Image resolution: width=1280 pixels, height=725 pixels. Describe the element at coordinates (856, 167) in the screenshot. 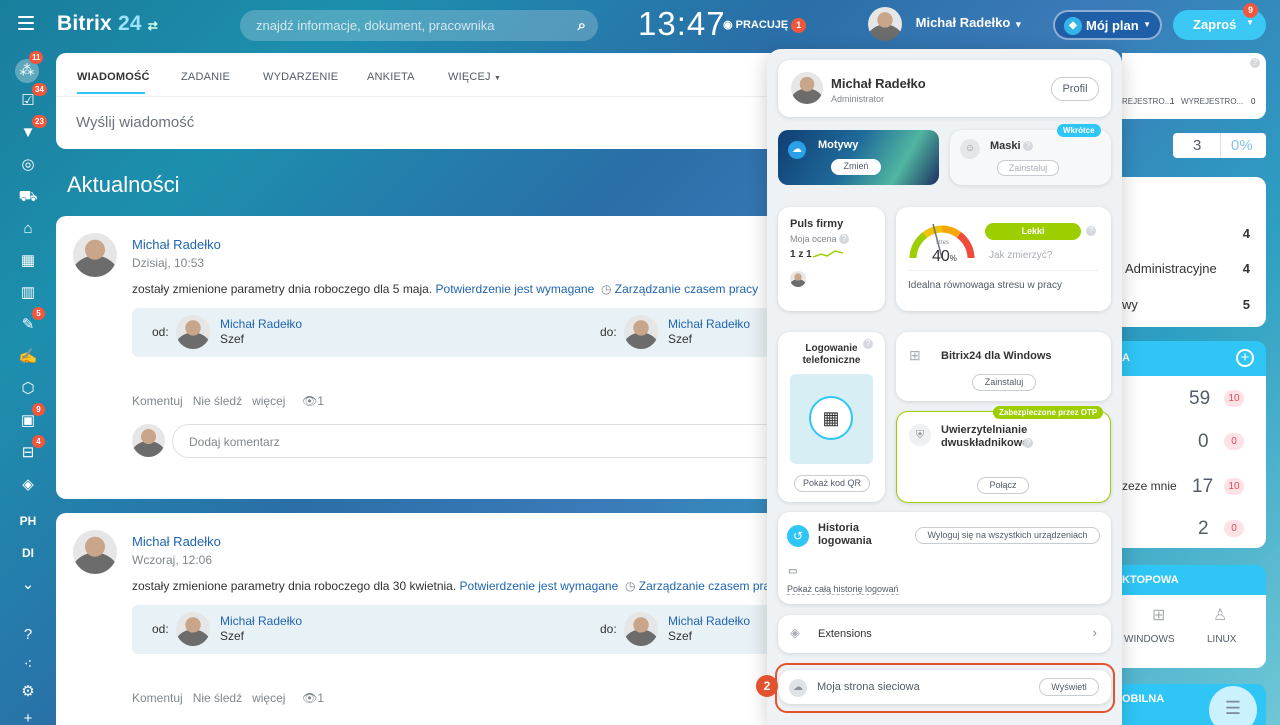

I see `change-theme-button: Zmień` at that location.